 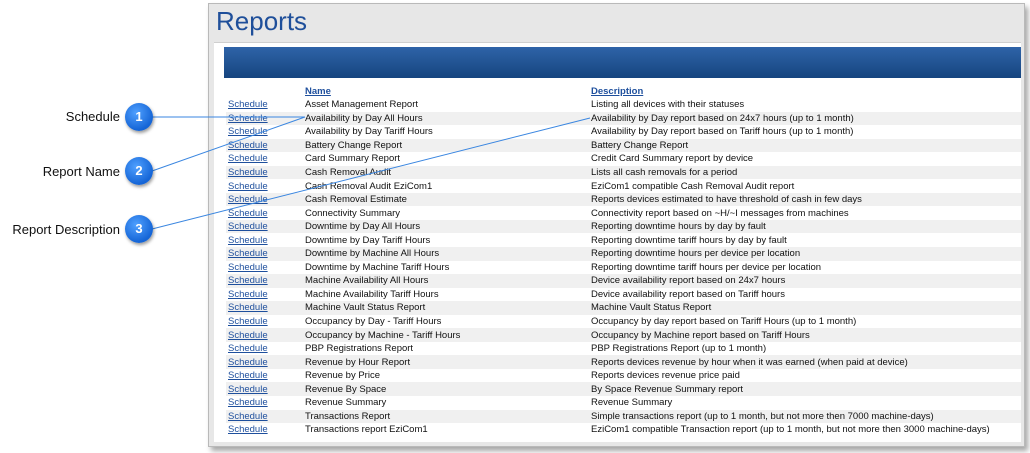 What do you see at coordinates (139, 117) in the screenshot?
I see `callout-badge-1: 1` at bounding box center [139, 117].